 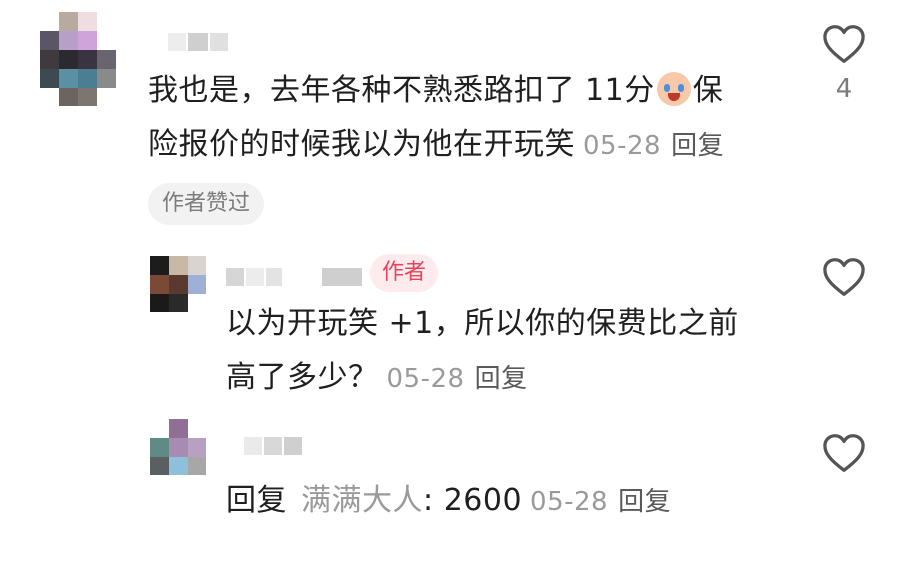 What do you see at coordinates (482, 350) in the screenshot?
I see `comment-text: 以为开玩笑 +1，所以你的保费比之前 高了多少？ 05-28 回复` at bounding box center [482, 350].